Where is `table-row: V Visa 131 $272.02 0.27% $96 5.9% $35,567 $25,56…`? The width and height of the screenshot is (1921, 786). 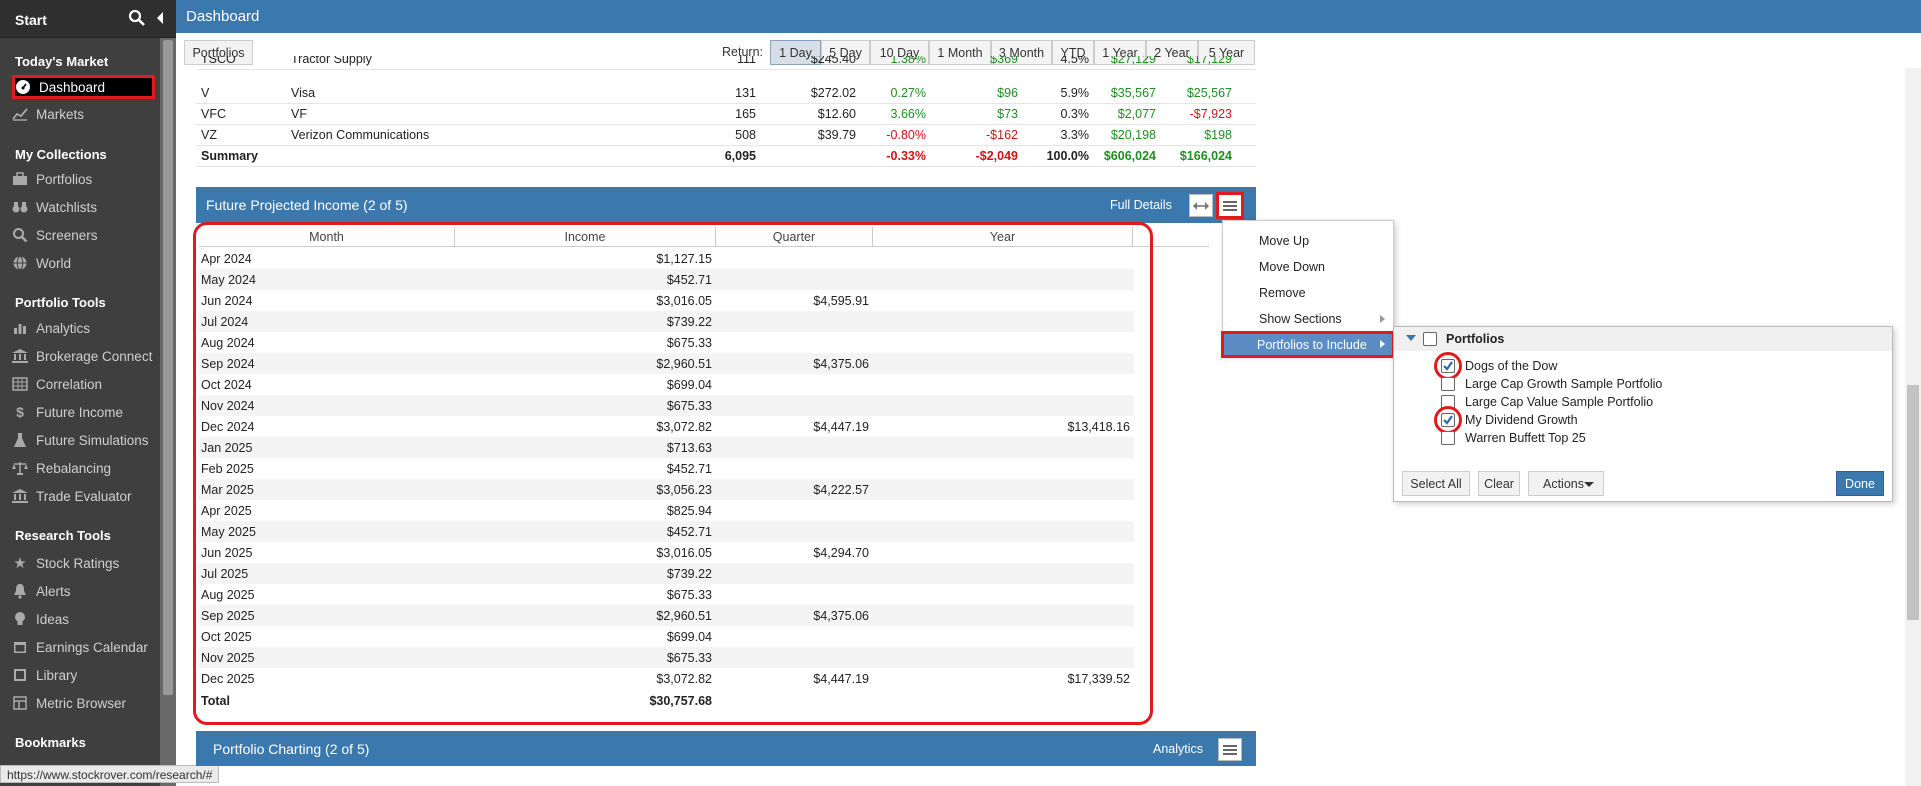 table-row: V Visa 131 $272.02 0.27% $96 5.9% $35,567 $25,56… is located at coordinates (726, 93).